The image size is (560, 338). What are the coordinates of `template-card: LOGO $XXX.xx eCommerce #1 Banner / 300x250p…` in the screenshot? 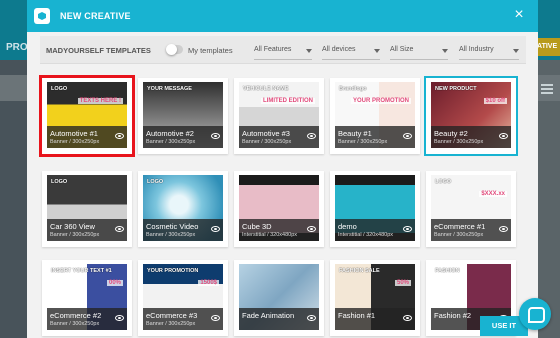 It's located at (471, 209).